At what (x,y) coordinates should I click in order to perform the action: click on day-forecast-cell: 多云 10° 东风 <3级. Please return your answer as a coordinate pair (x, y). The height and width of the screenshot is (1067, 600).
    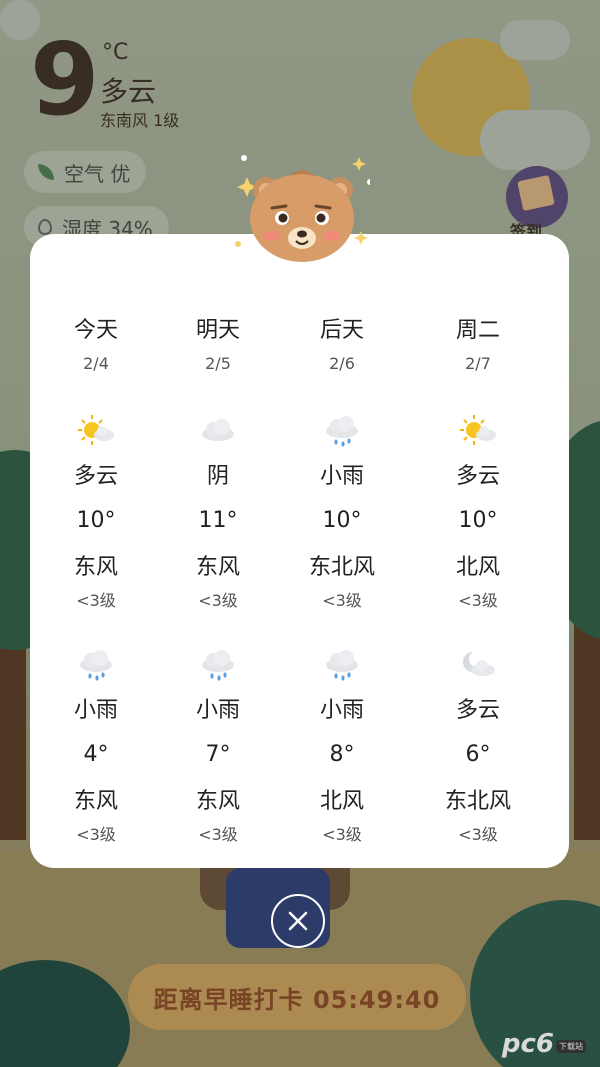
    Looking at the image, I should click on (96, 512).